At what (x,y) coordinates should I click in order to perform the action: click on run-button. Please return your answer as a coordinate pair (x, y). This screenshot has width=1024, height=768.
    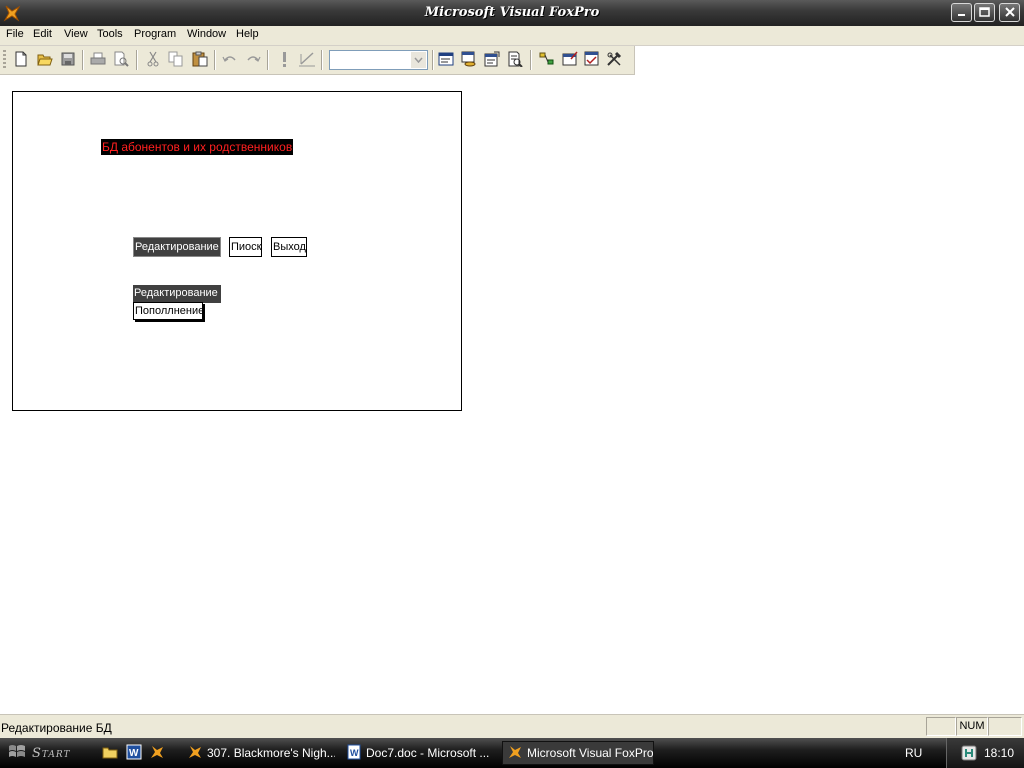
    Looking at the image, I should click on (284, 60).